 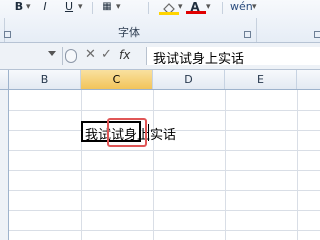 What do you see at coordinates (196, 12) in the screenshot?
I see `font-color-swatch` at bounding box center [196, 12].